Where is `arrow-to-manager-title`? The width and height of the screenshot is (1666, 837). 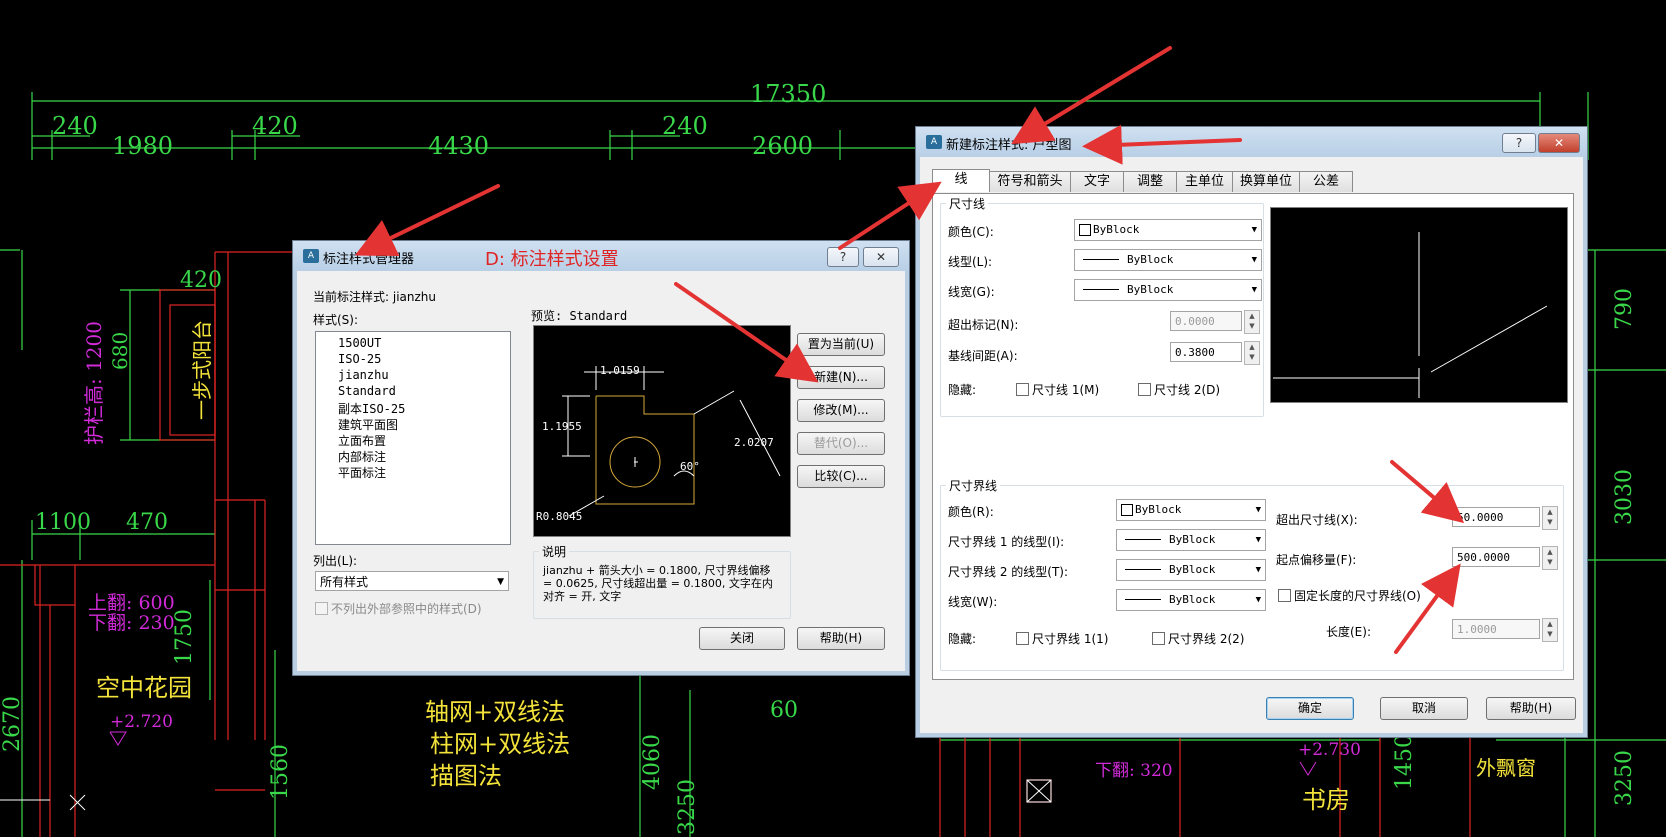 arrow-to-manager-title is located at coordinates (427, 220).